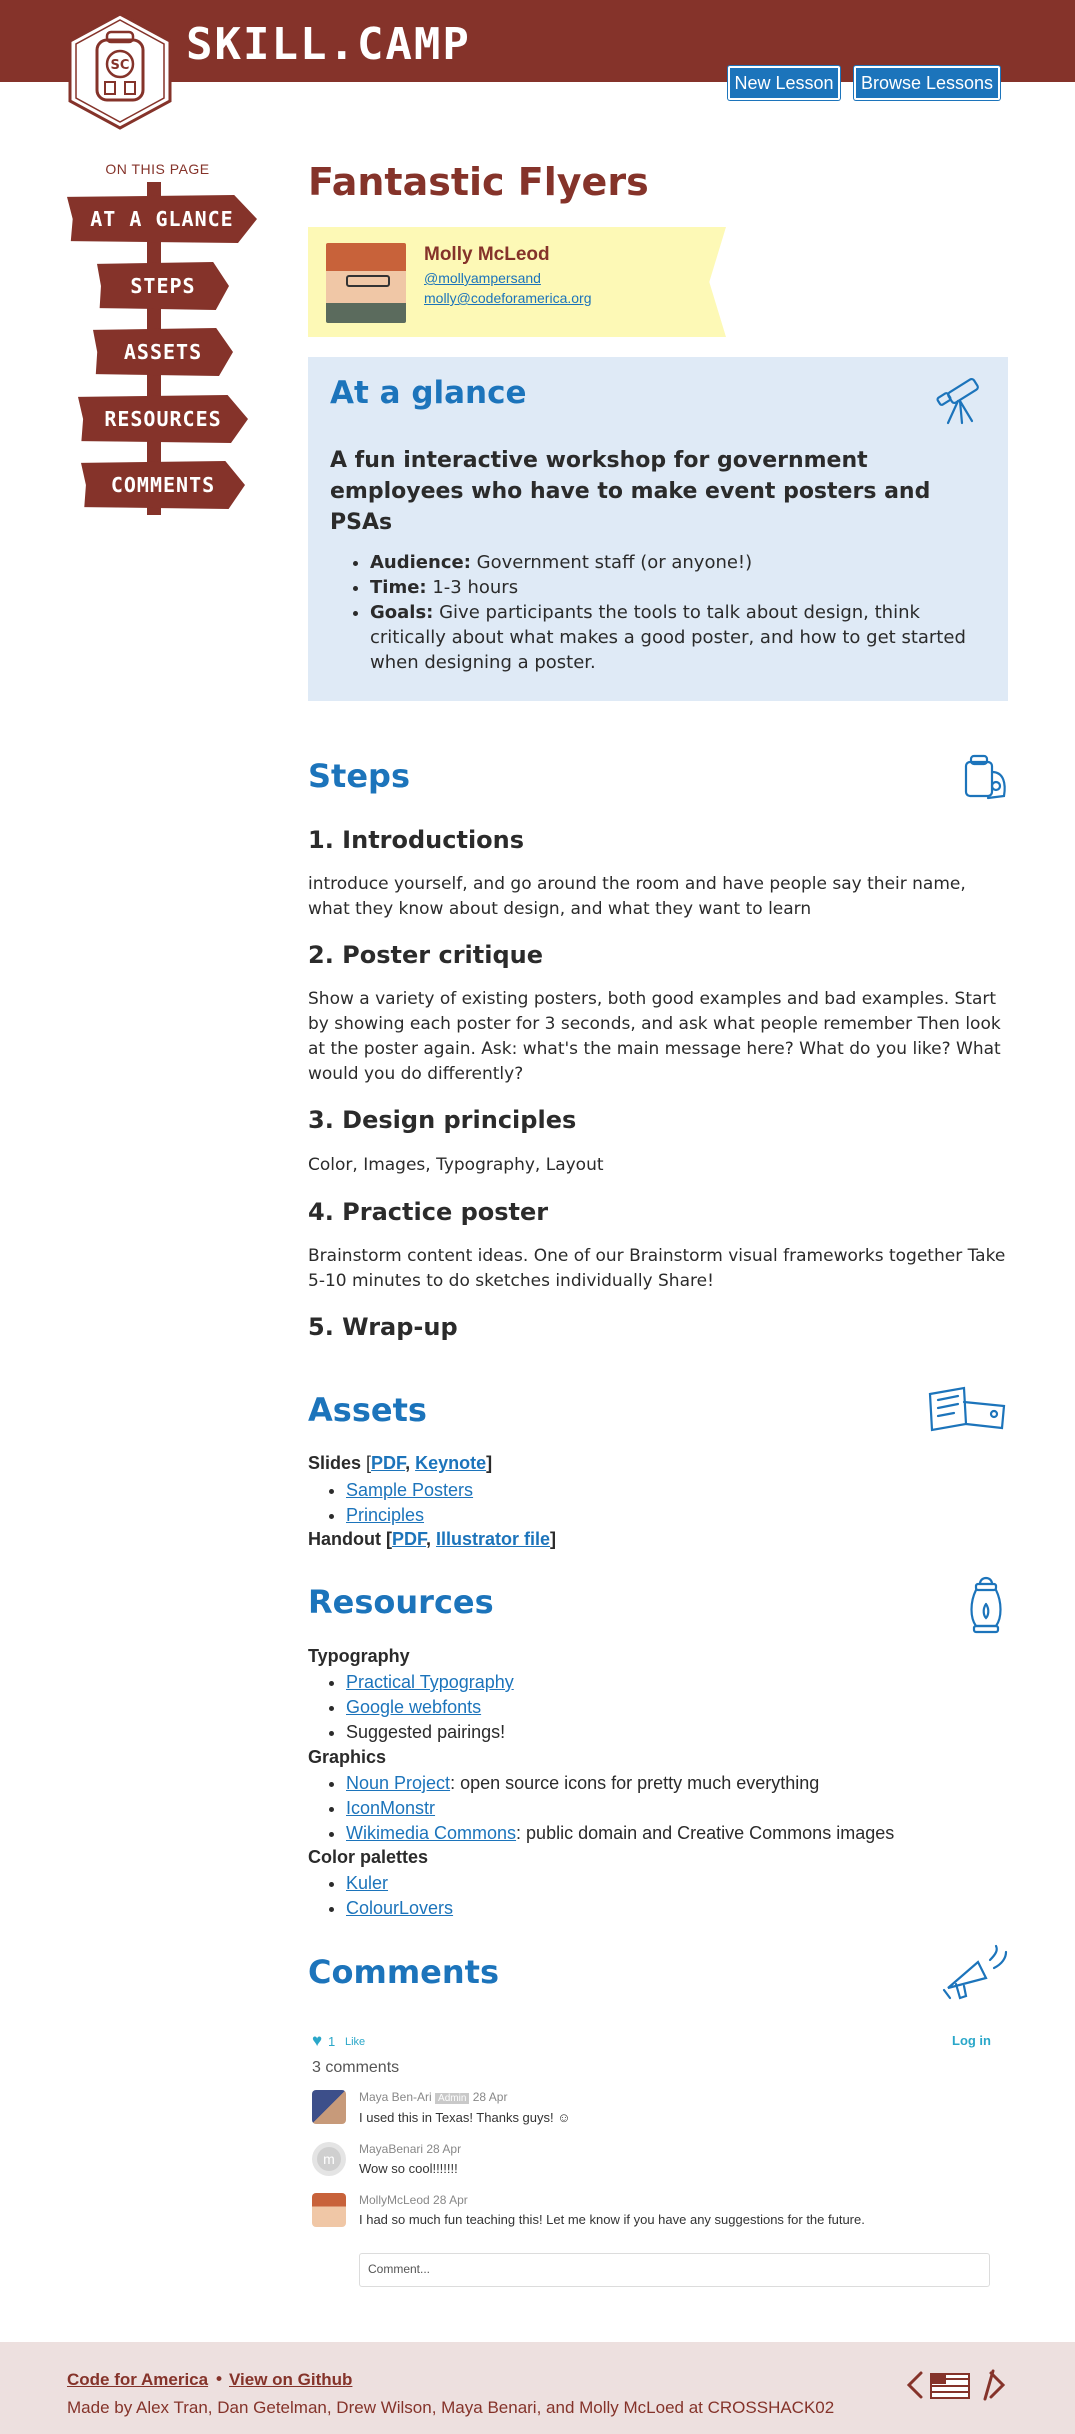  I want to click on nav-item-steps: STEPS, so click(163, 286).